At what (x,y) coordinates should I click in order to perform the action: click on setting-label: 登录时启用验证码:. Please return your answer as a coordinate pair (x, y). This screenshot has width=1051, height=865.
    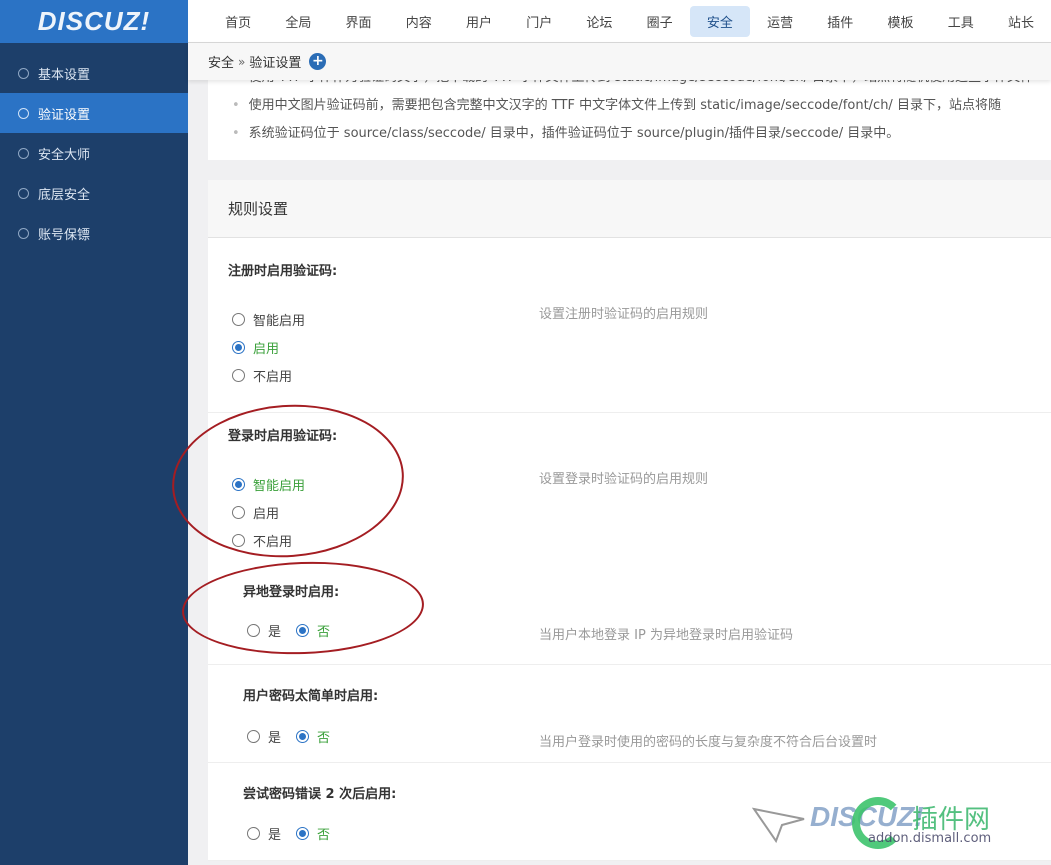
    Looking at the image, I should click on (283, 436).